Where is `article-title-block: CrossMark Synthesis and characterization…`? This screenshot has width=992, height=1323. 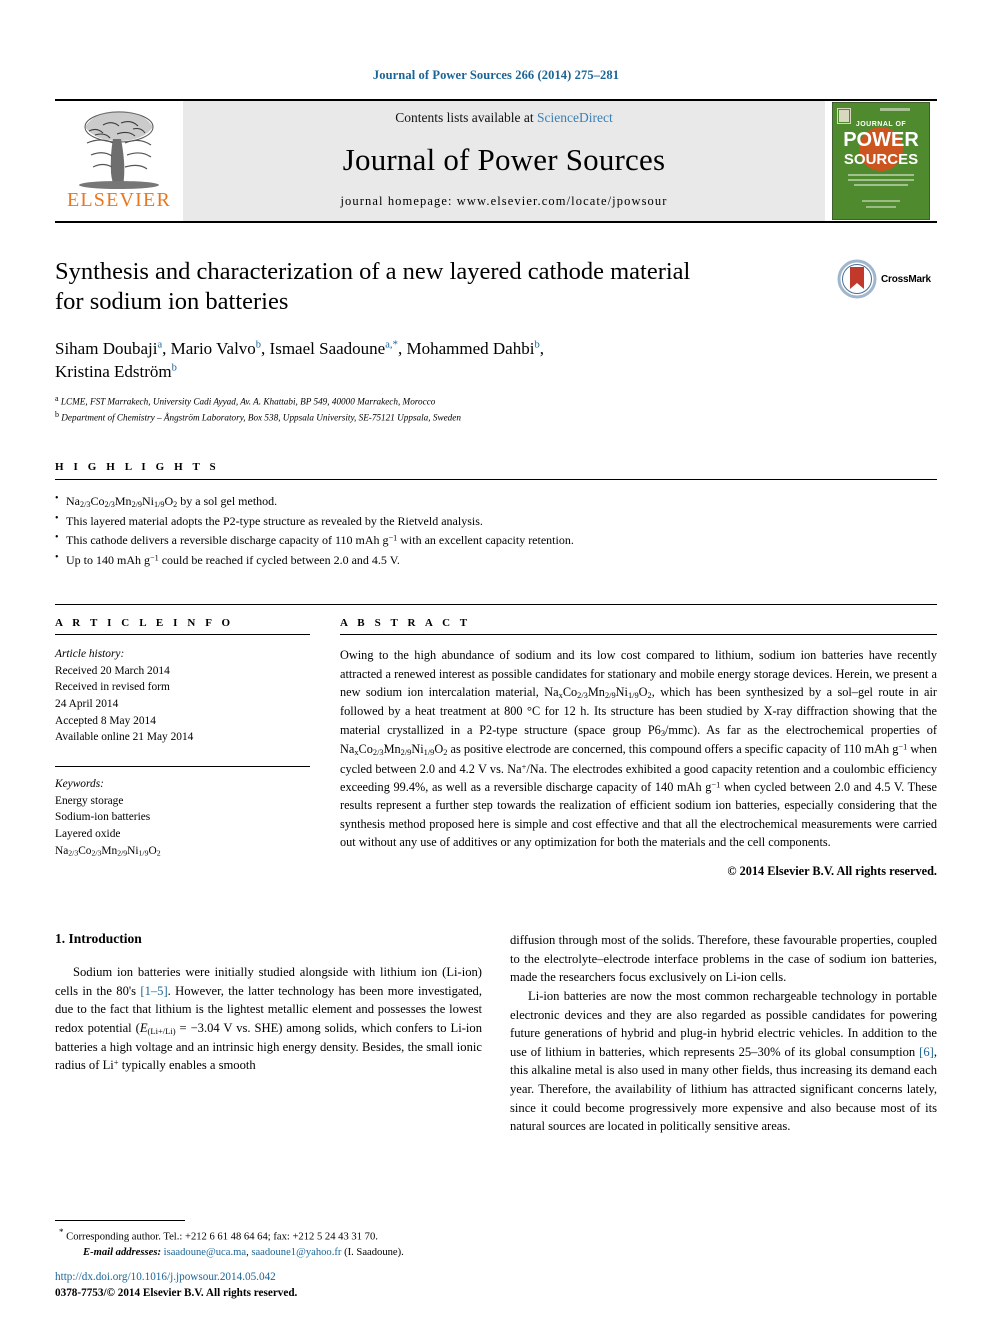
article-title-block: CrossMark Synthesis and characterization… is located at coordinates (496, 341).